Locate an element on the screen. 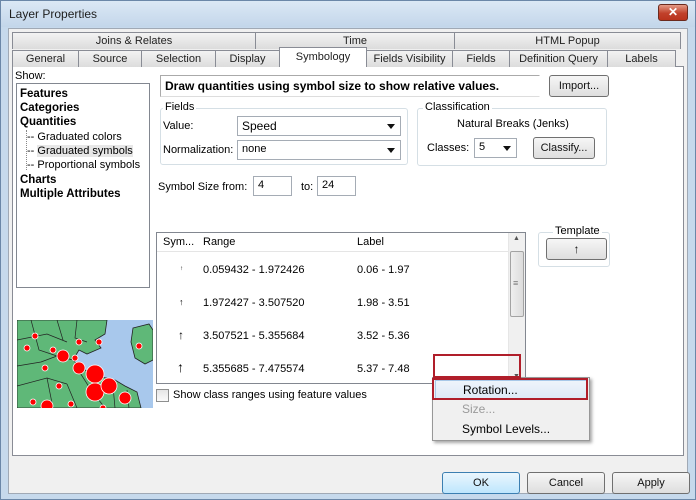 Image resolution: width=696 pixels, height=500 pixels. tab-symbology: Symbology is located at coordinates (323, 57).